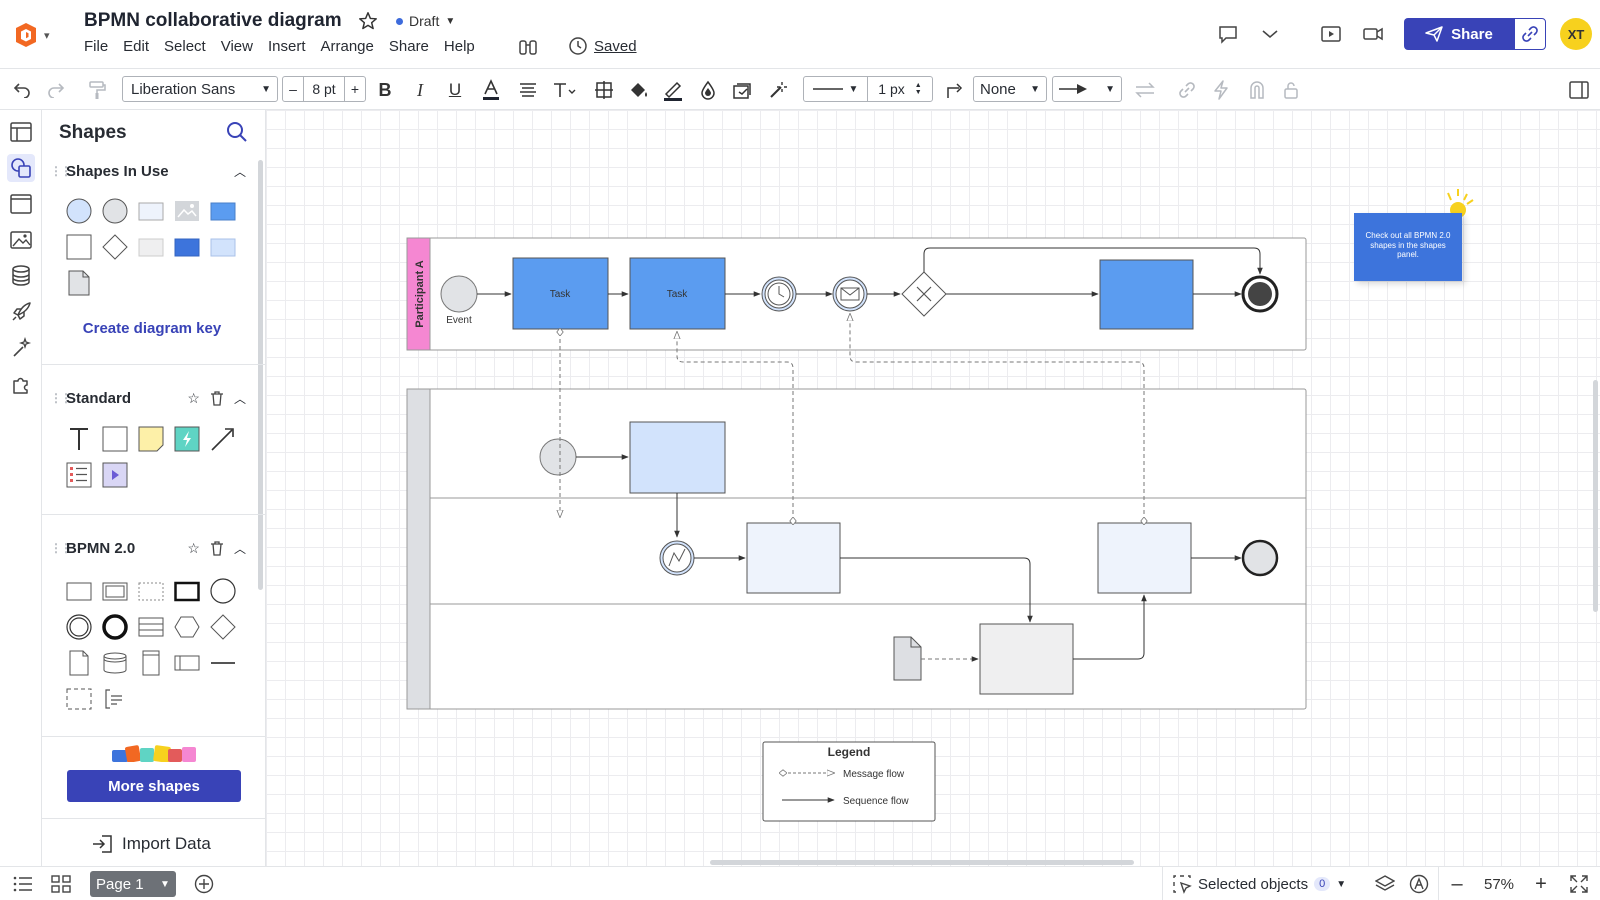  I want to click on layers-icon, so click(1385, 884).